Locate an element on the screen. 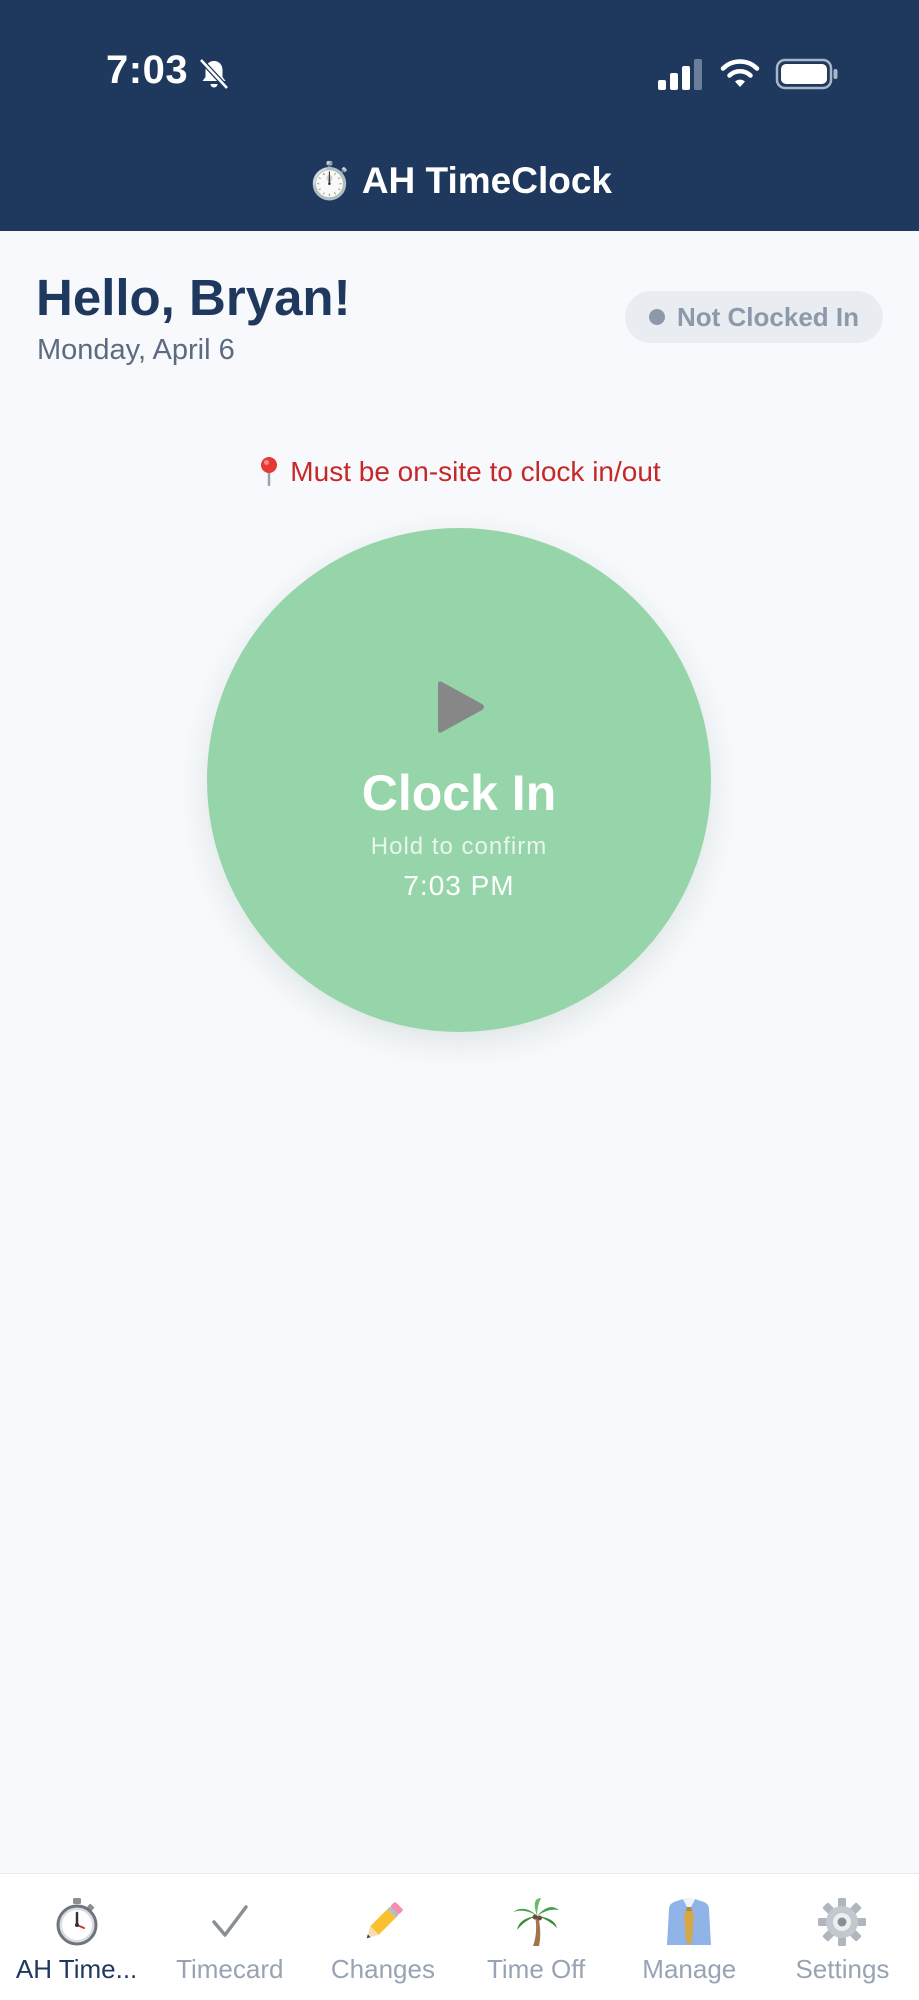  tab-timecard: Timecard is located at coordinates (229, 1937).